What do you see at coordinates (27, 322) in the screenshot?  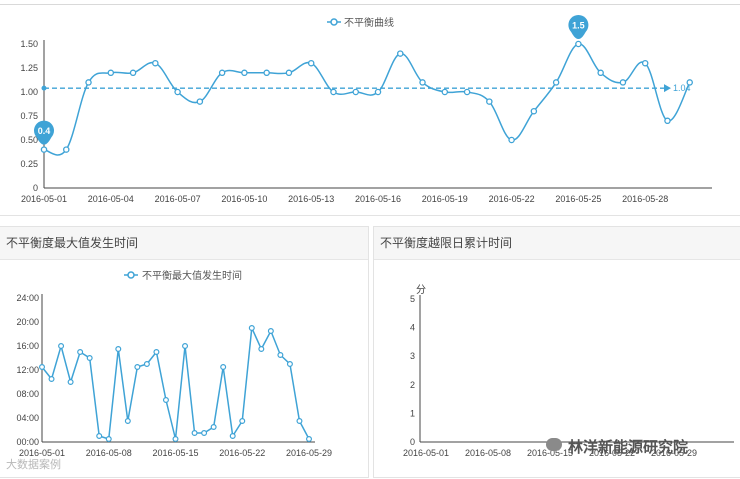 I see `y-tick-label: 20:00` at bounding box center [27, 322].